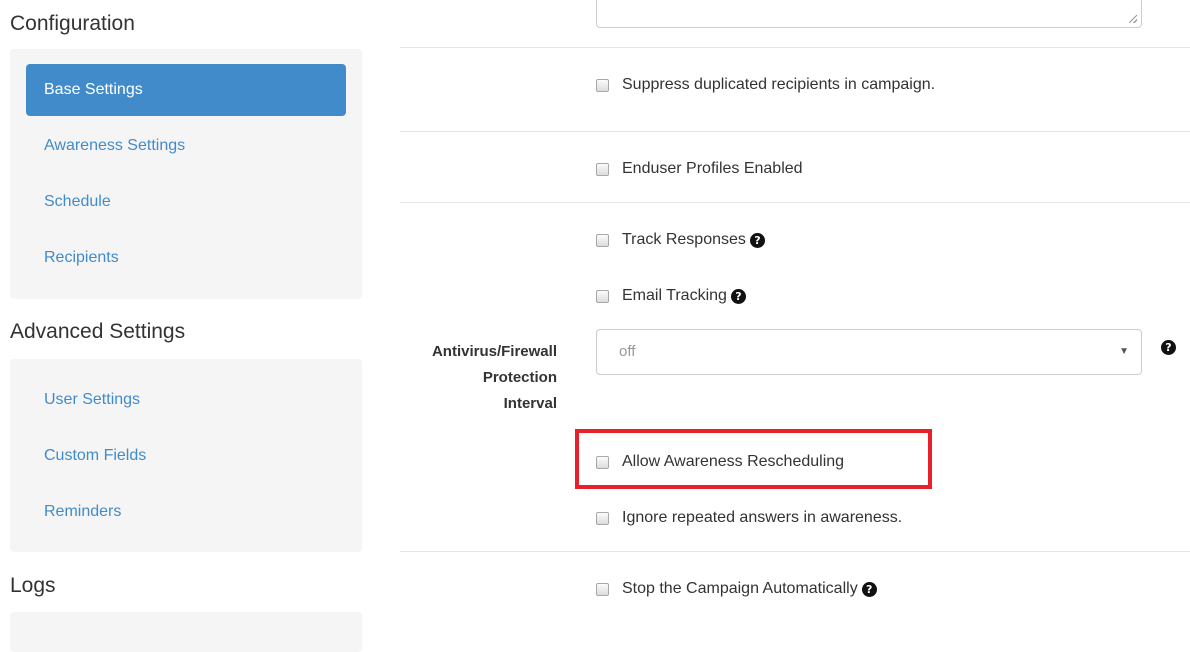 The width and height of the screenshot is (1190, 652). Describe the element at coordinates (602, 240) in the screenshot. I see `track-responses-checkbox` at that location.